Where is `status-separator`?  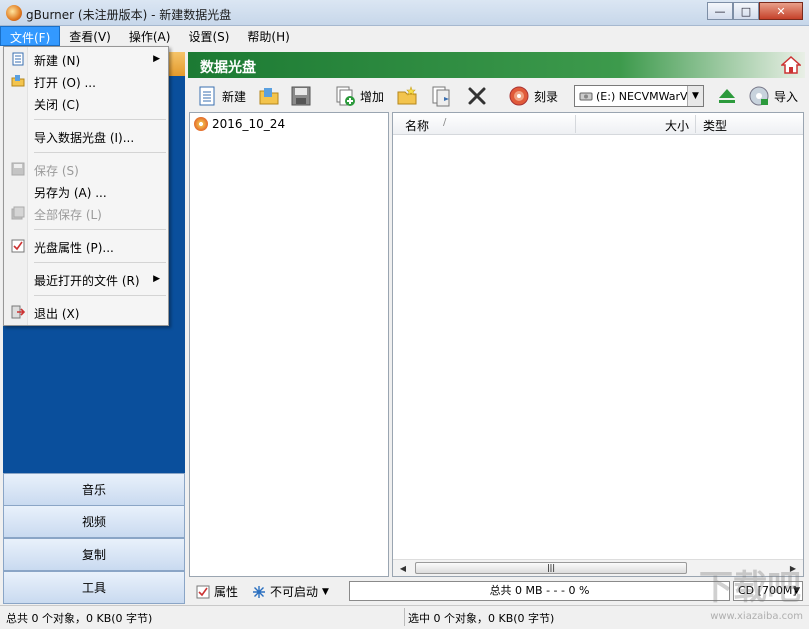 status-separator is located at coordinates (404, 617).